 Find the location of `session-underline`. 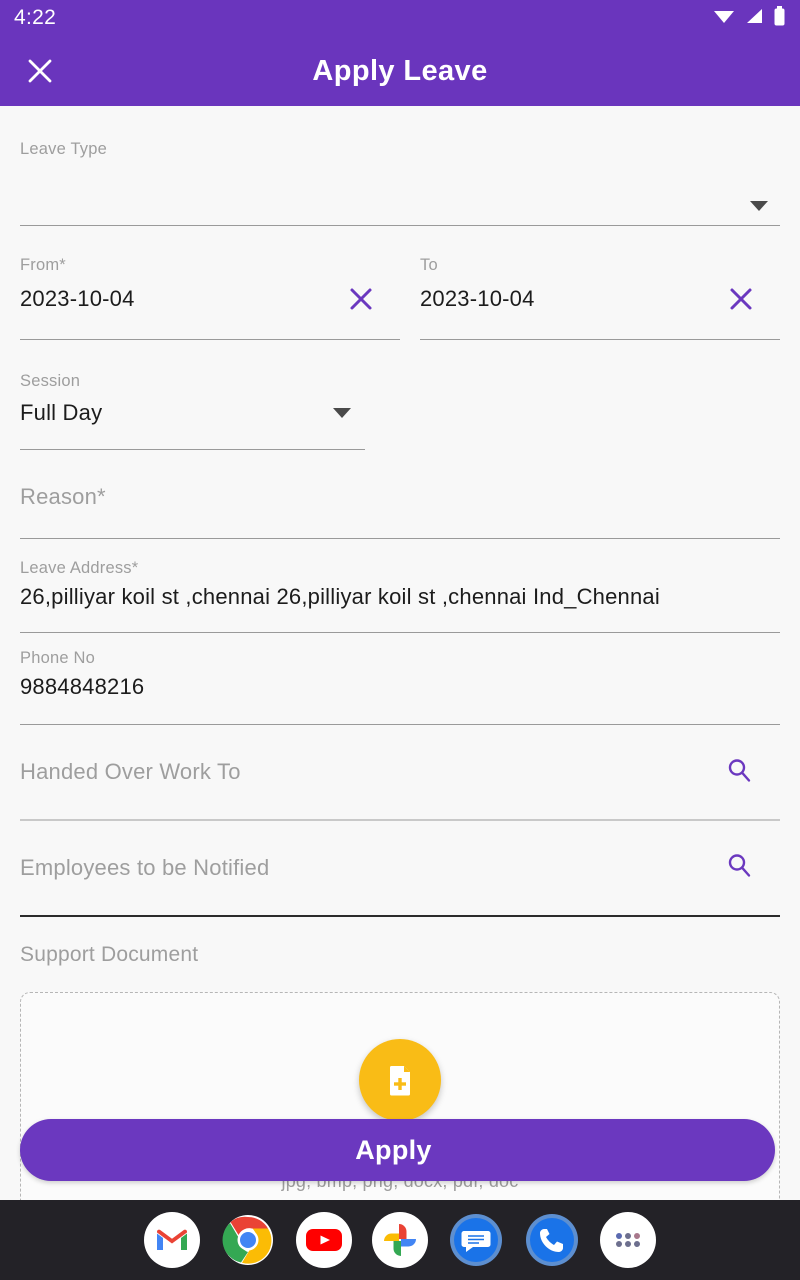

session-underline is located at coordinates (192, 449).